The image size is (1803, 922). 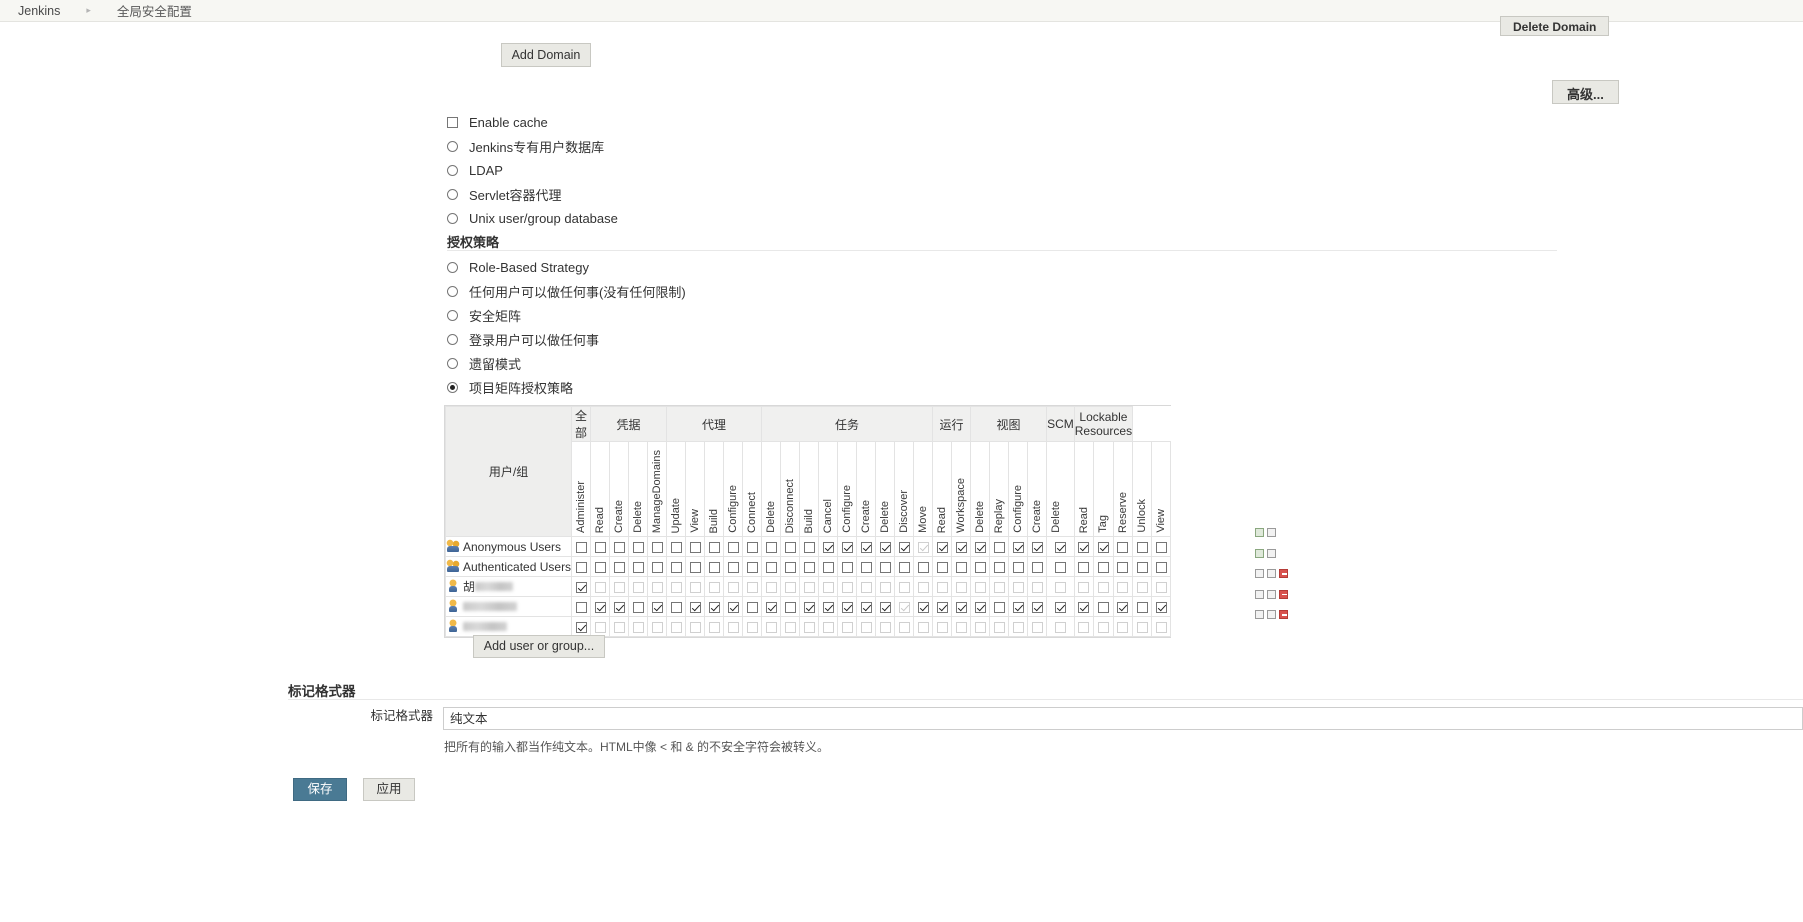 I want to click on authorization-option-5: 项目矩阵授权策略, so click(x=566, y=387).